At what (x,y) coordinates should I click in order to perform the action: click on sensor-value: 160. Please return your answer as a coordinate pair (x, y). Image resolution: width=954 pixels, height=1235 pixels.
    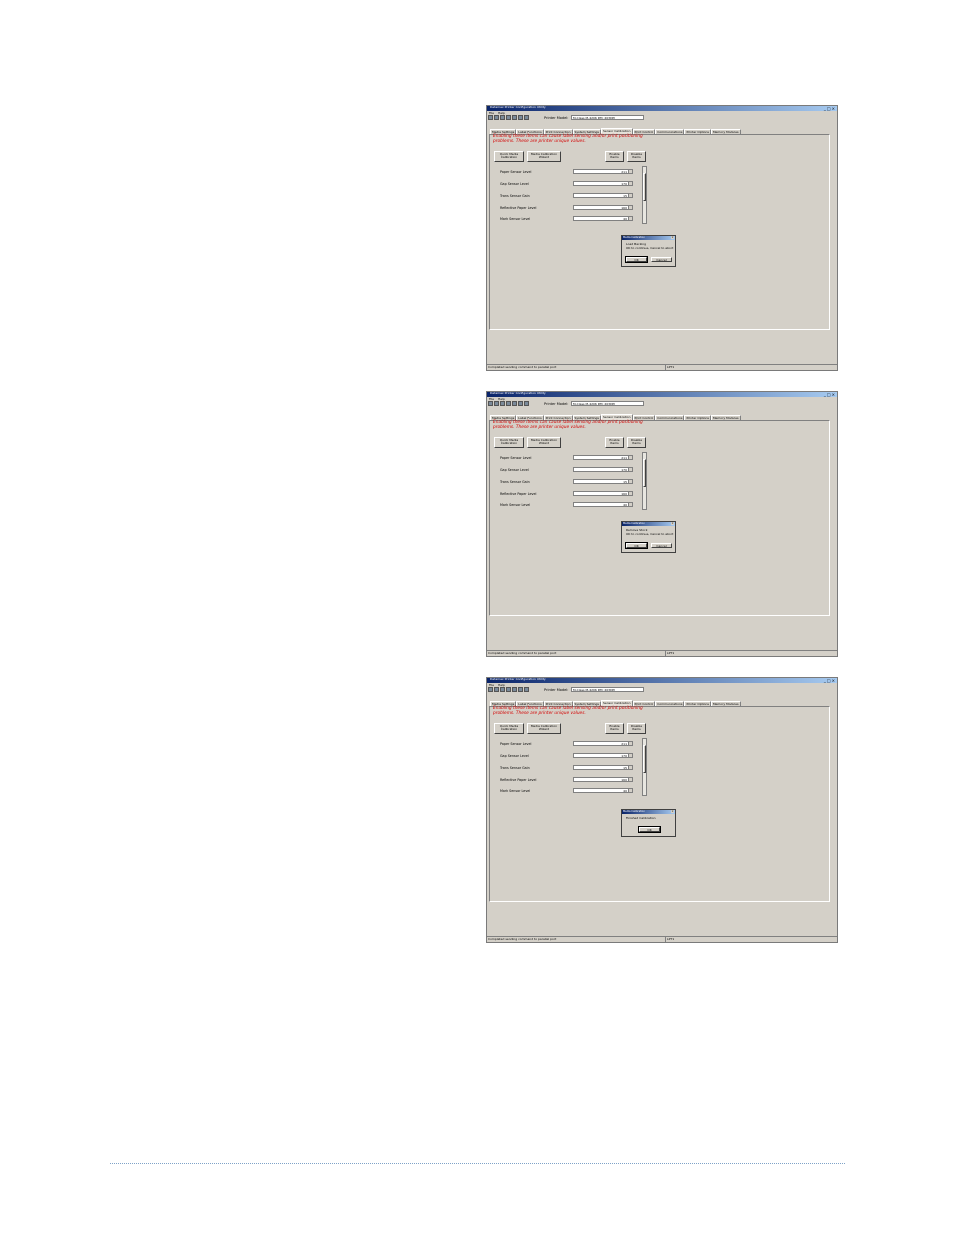
    Looking at the image, I should click on (624, 494).